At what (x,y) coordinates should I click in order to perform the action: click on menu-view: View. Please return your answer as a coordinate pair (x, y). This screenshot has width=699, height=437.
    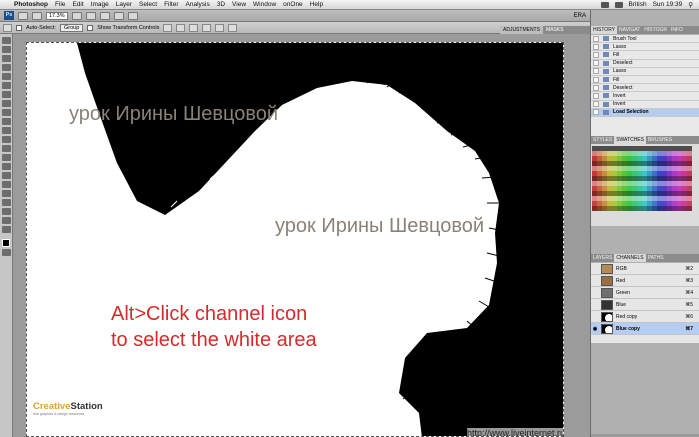
    Looking at the image, I should click on (239, 4).